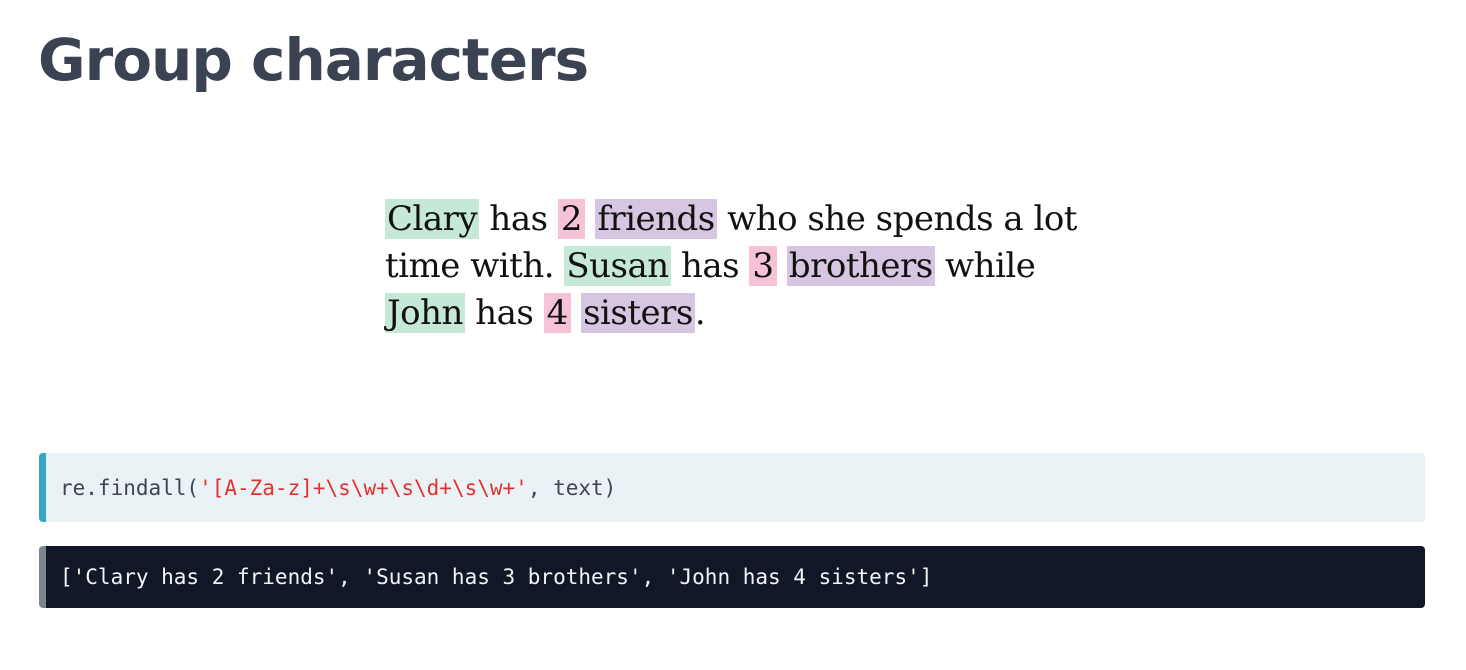 The width and height of the screenshot is (1466, 670). I want to click on code-arguments: , text), so click(572, 487).